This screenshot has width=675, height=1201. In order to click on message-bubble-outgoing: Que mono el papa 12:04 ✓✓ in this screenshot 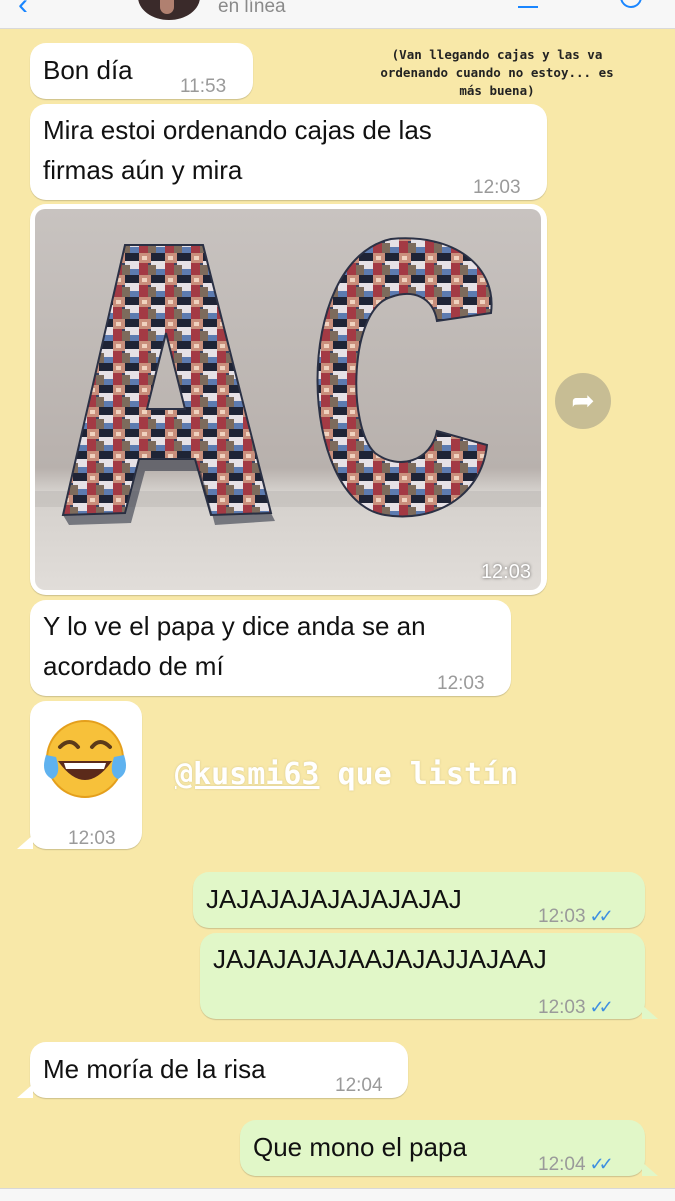, I will do `click(449, 1148)`.